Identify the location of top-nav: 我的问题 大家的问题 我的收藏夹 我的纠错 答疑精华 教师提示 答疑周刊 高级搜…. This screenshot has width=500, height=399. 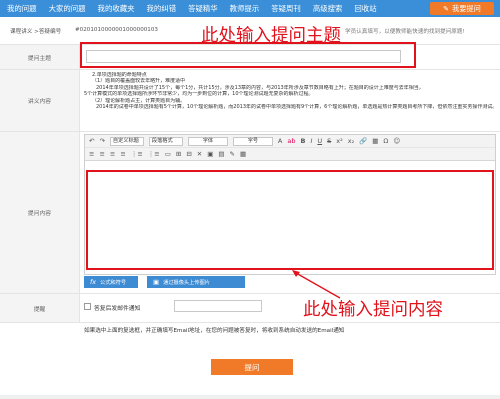
(250, 8).